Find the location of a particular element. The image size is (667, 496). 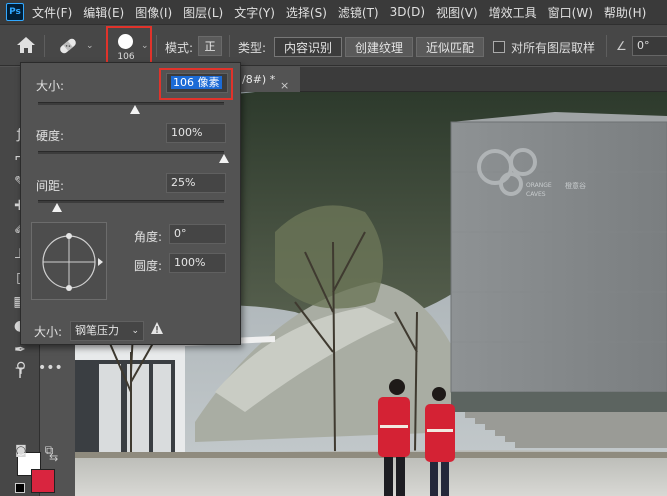

size-value-selected: 106 像素 is located at coordinates (196, 82).